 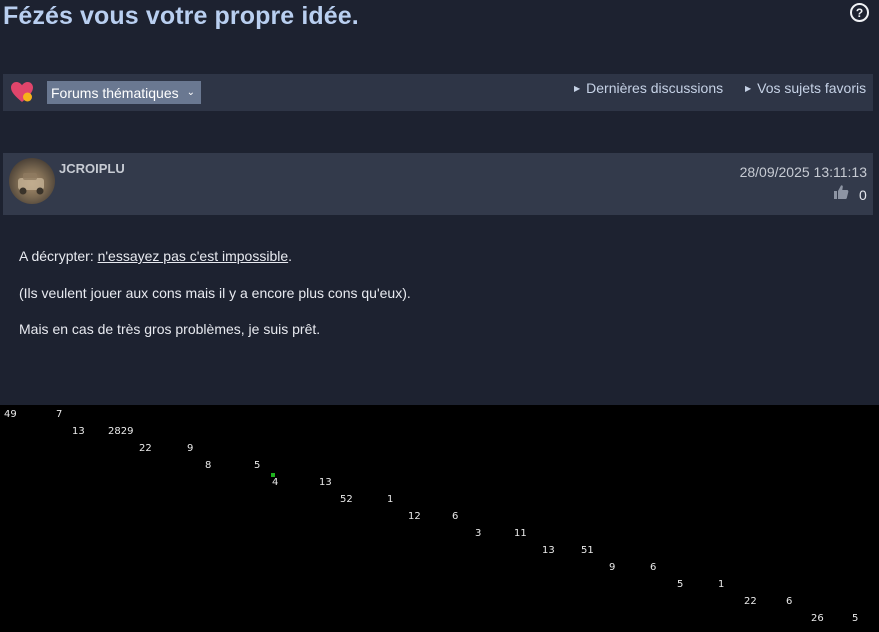 I want to click on cipher-number: 8, so click(x=208, y=465).